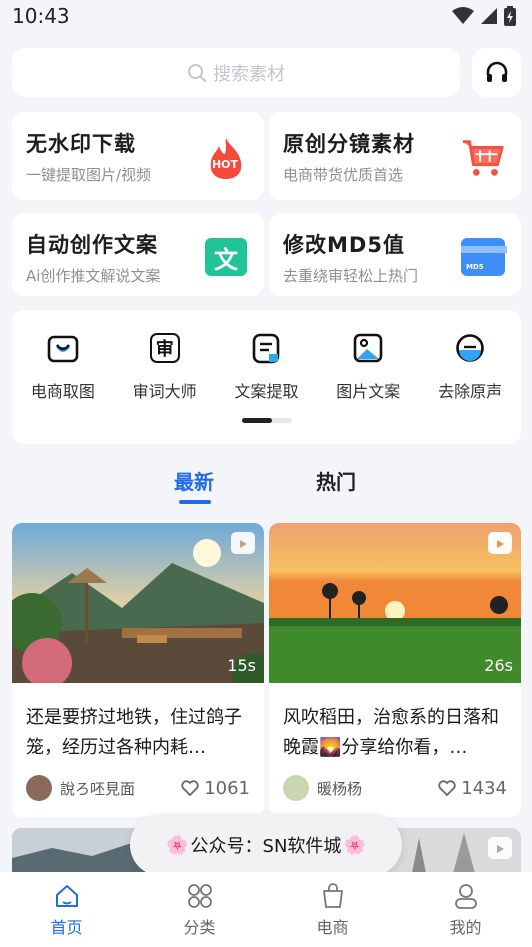 Image resolution: width=532 pixels, height=947 pixels. Describe the element at coordinates (199, 909) in the screenshot. I see `nav-category: 分类` at that location.